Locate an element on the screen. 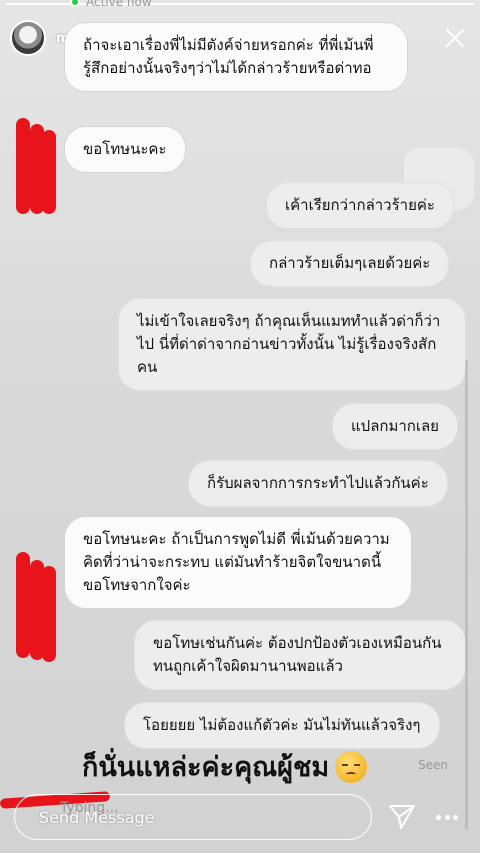 The width and height of the screenshot is (480, 853). message-bubble-received: ขอโทษนะคะ is located at coordinates (125, 149).